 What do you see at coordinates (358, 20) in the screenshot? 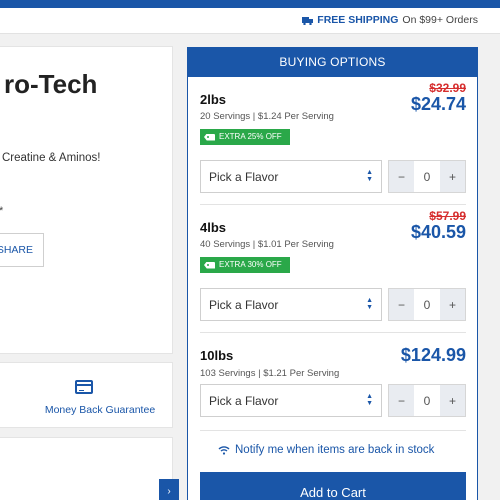
I see `free-shipping-label: FREE SHIPPING` at bounding box center [358, 20].